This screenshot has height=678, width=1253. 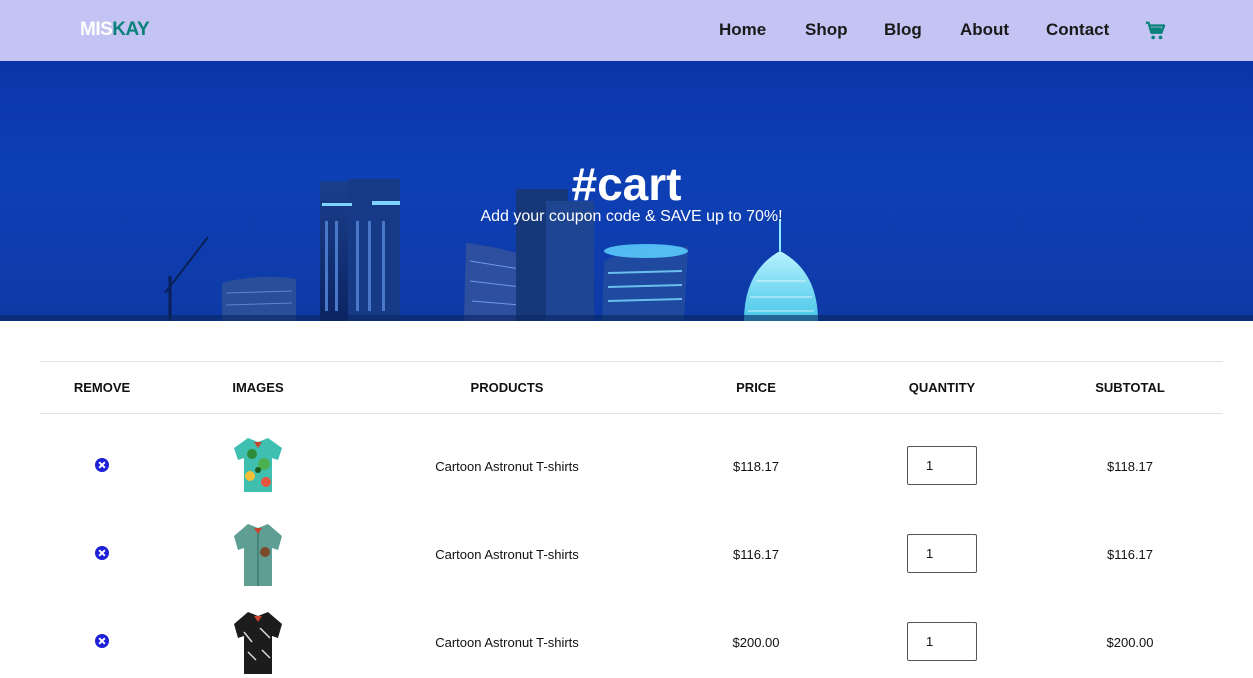 I want to click on product-image-tropical-shirt, so click(x=258, y=465).